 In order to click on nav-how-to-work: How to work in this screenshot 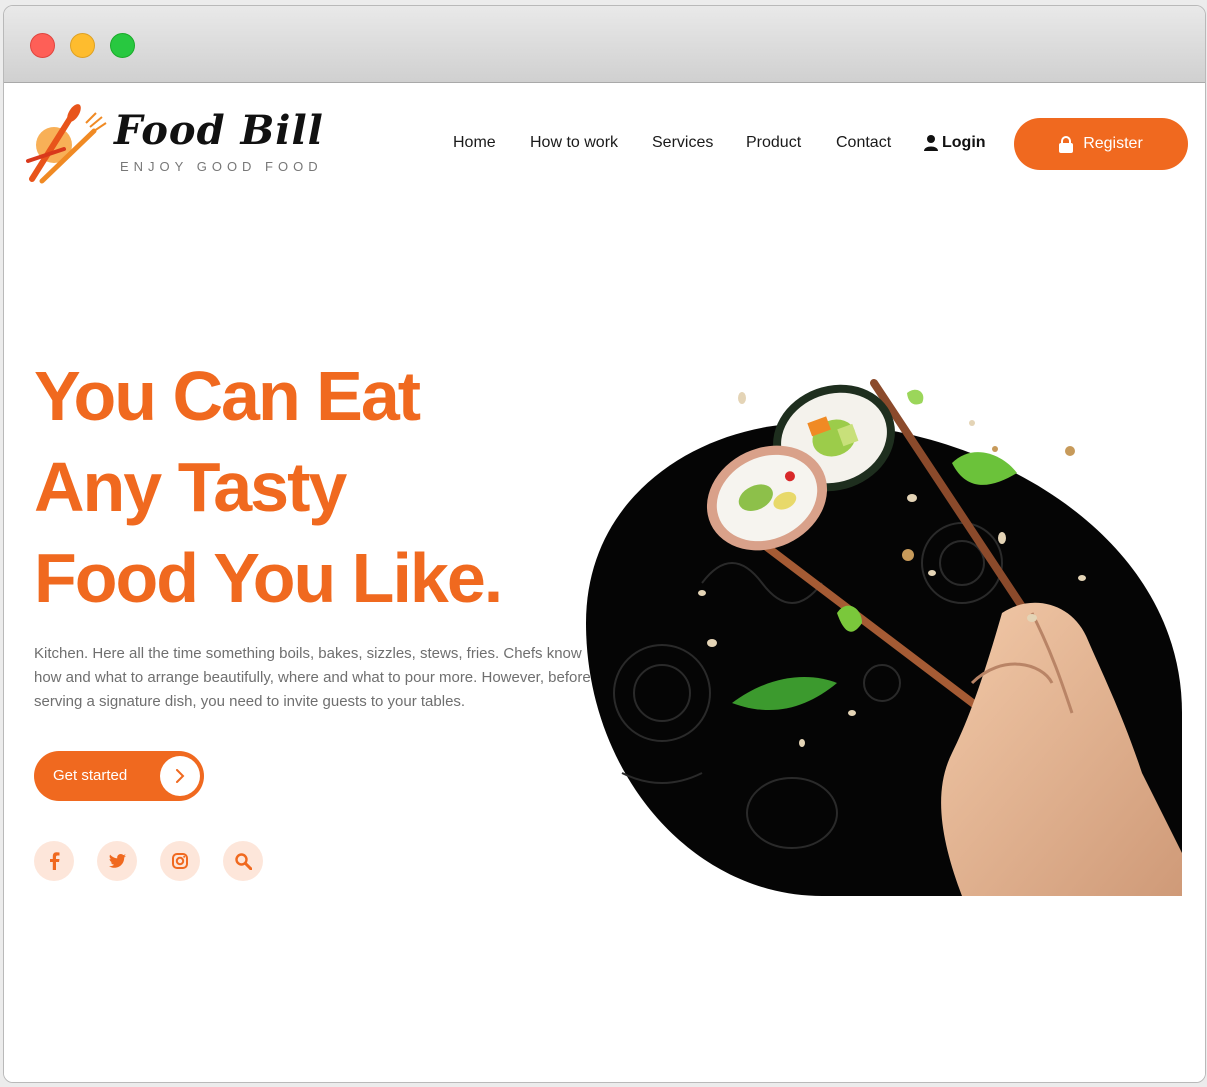, I will do `click(574, 143)`.